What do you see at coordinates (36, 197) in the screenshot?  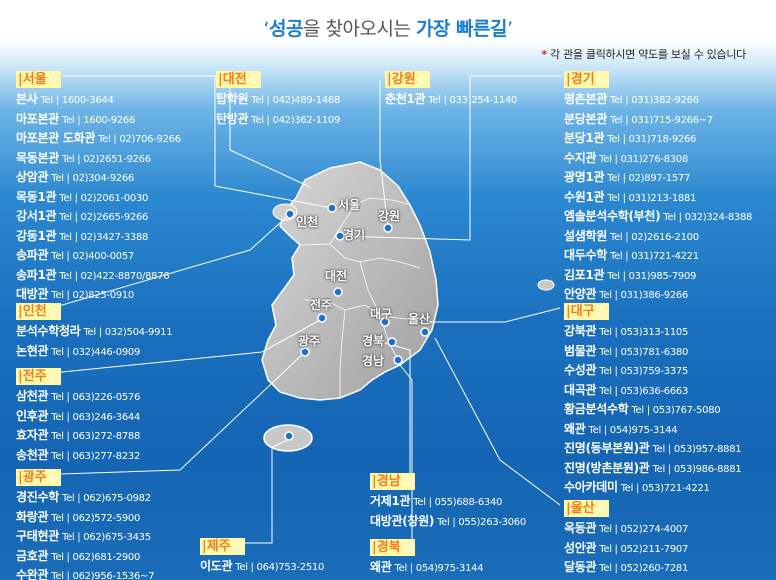 I see `branch-name: 목동1관` at bounding box center [36, 197].